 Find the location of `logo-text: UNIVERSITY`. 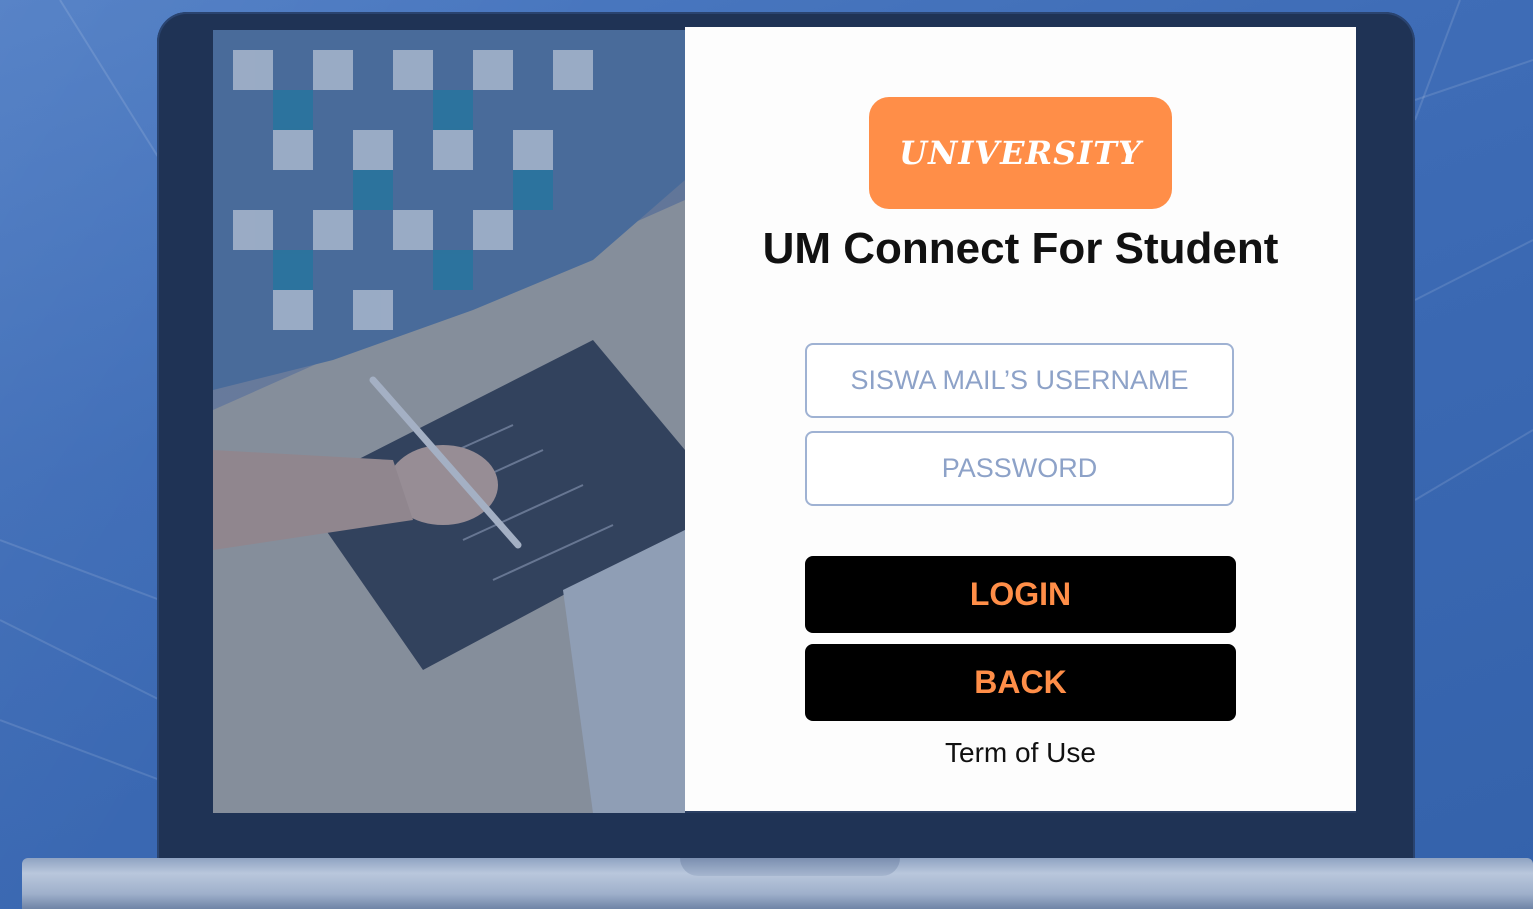

logo-text: UNIVERSITY is located at coordinates (1020, 153).